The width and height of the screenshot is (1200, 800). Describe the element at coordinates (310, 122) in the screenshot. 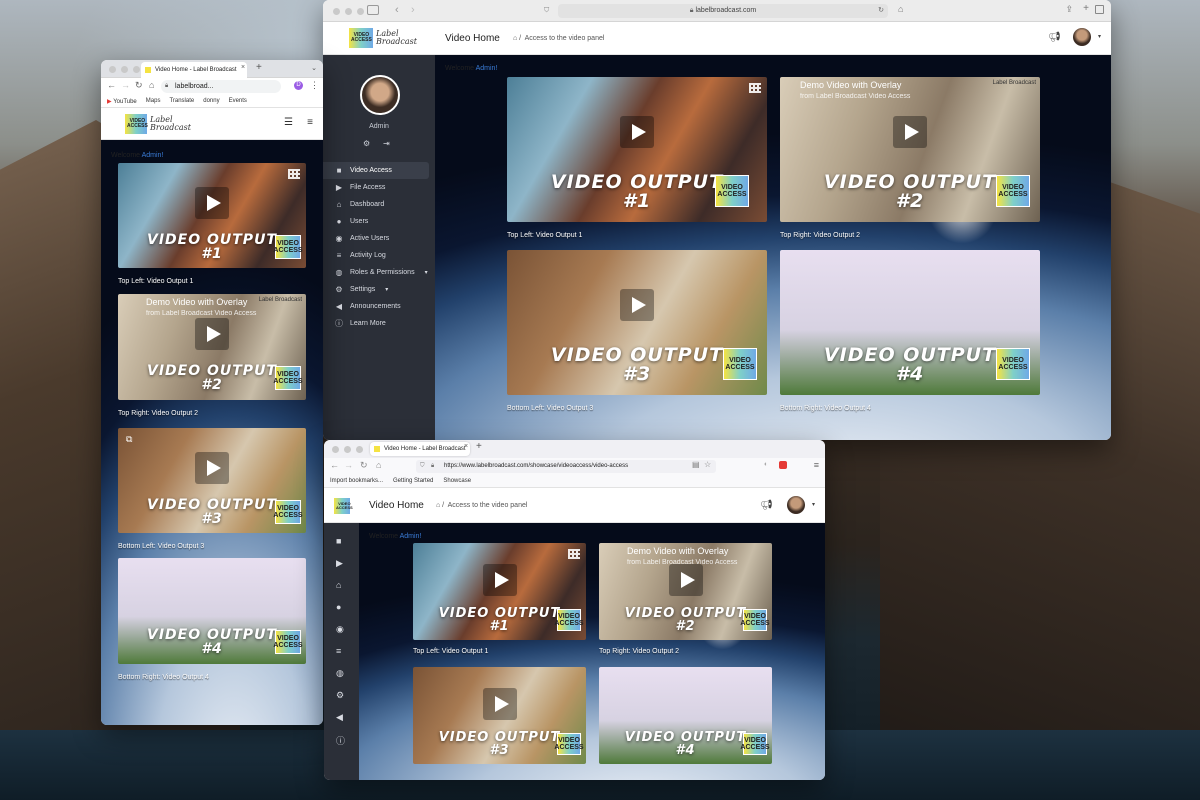

I see `hamburger-icon: ≡` at that location.